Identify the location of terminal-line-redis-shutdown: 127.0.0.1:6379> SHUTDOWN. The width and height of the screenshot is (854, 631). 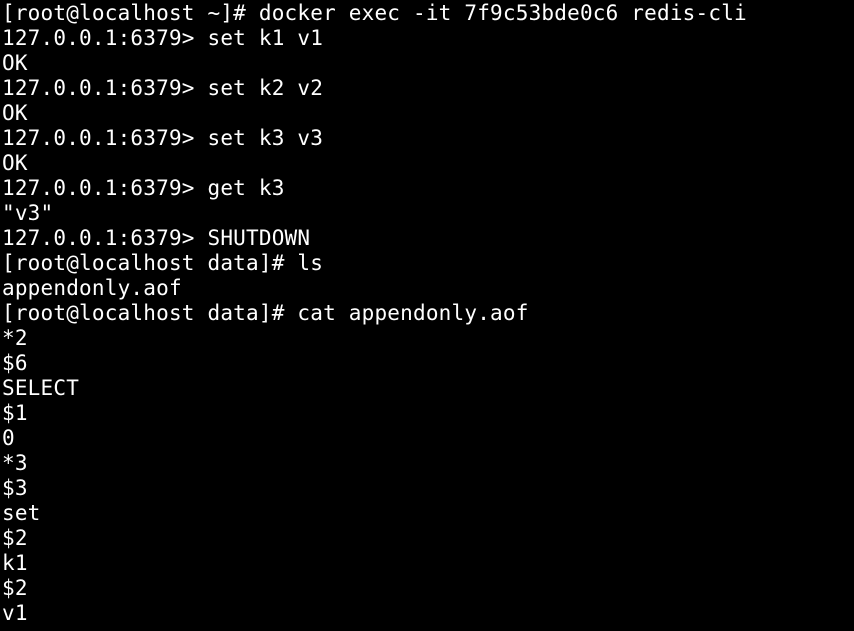
(156, 238).